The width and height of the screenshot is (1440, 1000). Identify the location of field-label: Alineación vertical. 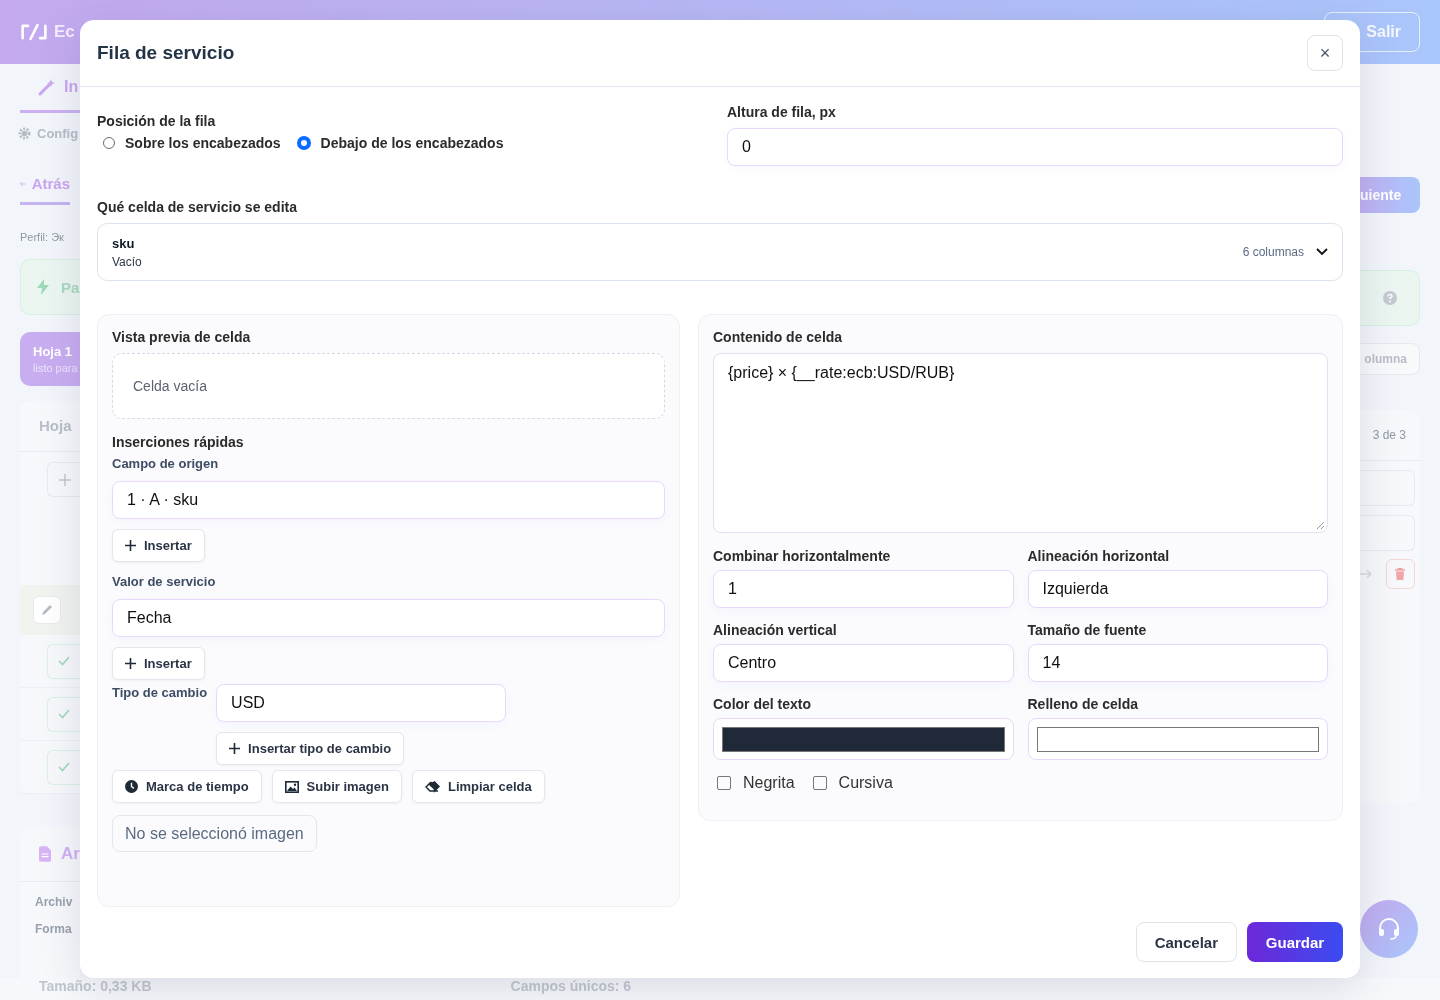
(775, 630).